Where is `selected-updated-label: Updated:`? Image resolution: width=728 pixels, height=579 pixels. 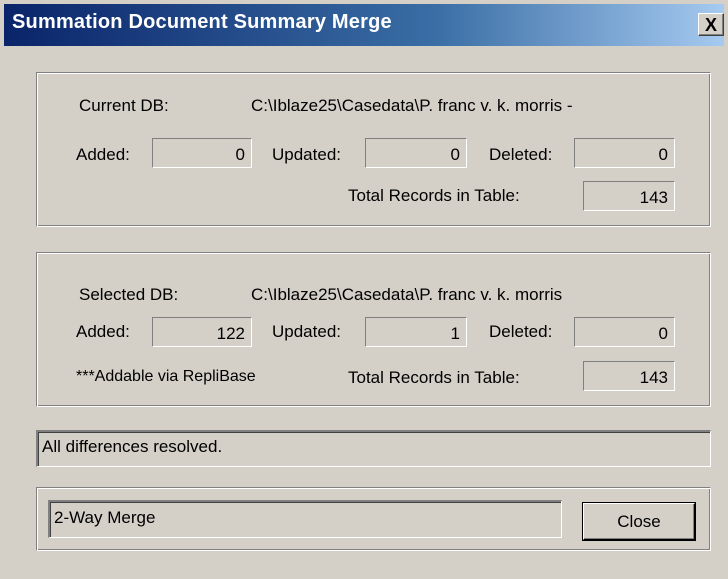
selected-updated-label: Updated: is located at coordinates (306, 331).